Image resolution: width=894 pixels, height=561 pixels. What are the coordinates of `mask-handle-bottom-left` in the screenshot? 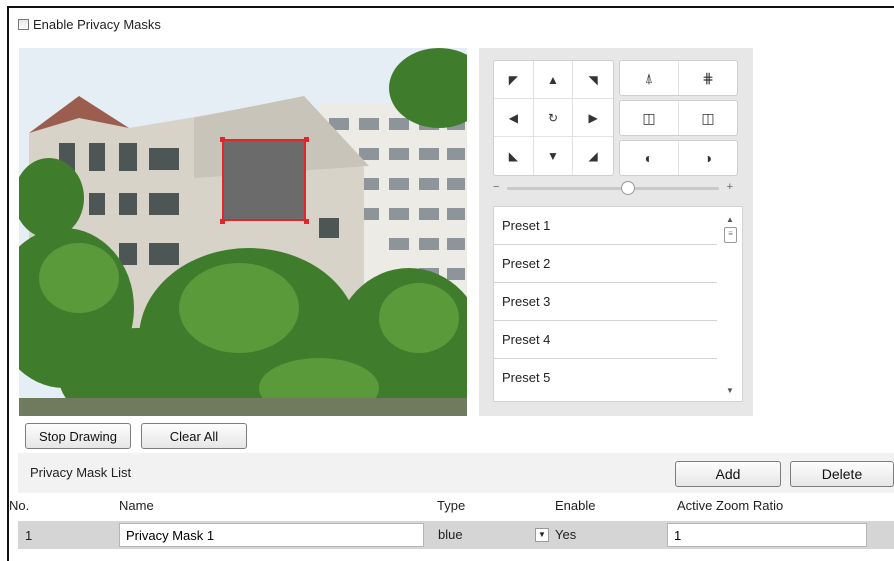 It's located at (222, 221).